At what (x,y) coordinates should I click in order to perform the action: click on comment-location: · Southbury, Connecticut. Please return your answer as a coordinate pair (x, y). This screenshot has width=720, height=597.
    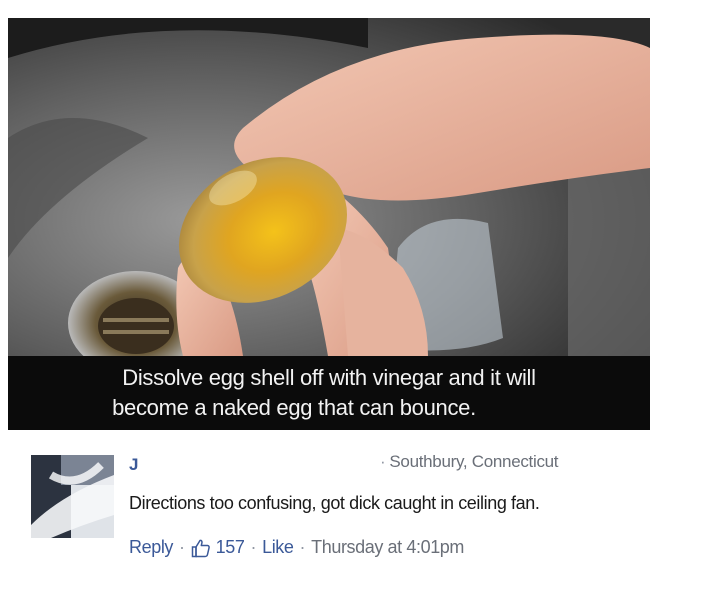
    Looking at the image, I should click on (469, 462).